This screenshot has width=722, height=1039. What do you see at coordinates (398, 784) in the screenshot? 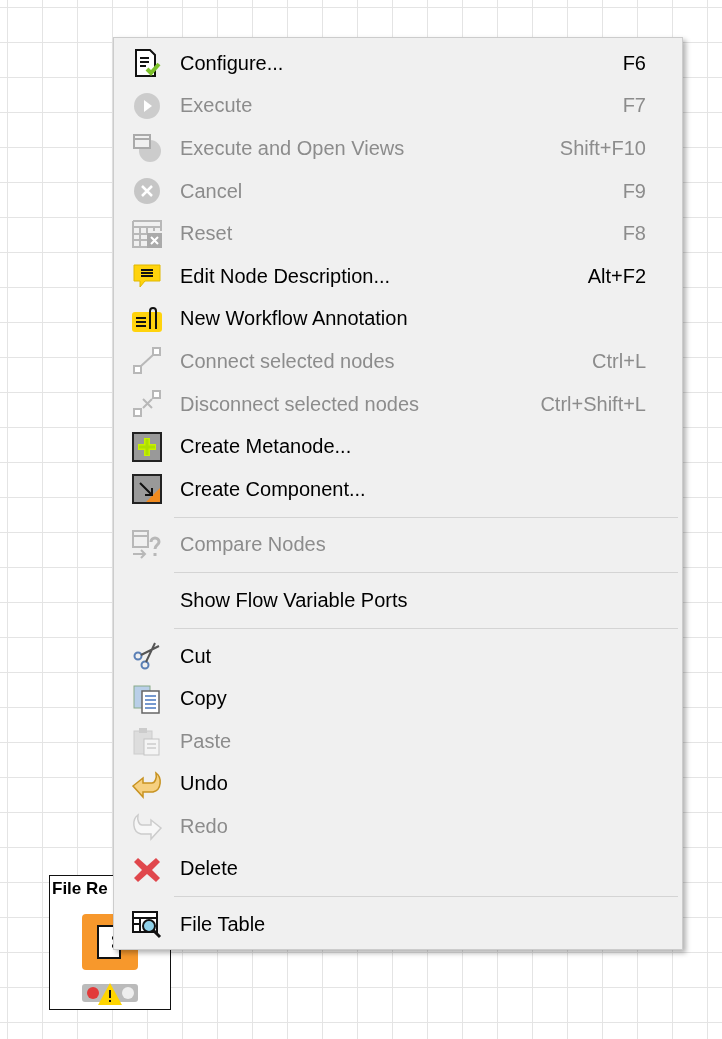
I see `menu-item: Undo` at bounding box center [398, 784].